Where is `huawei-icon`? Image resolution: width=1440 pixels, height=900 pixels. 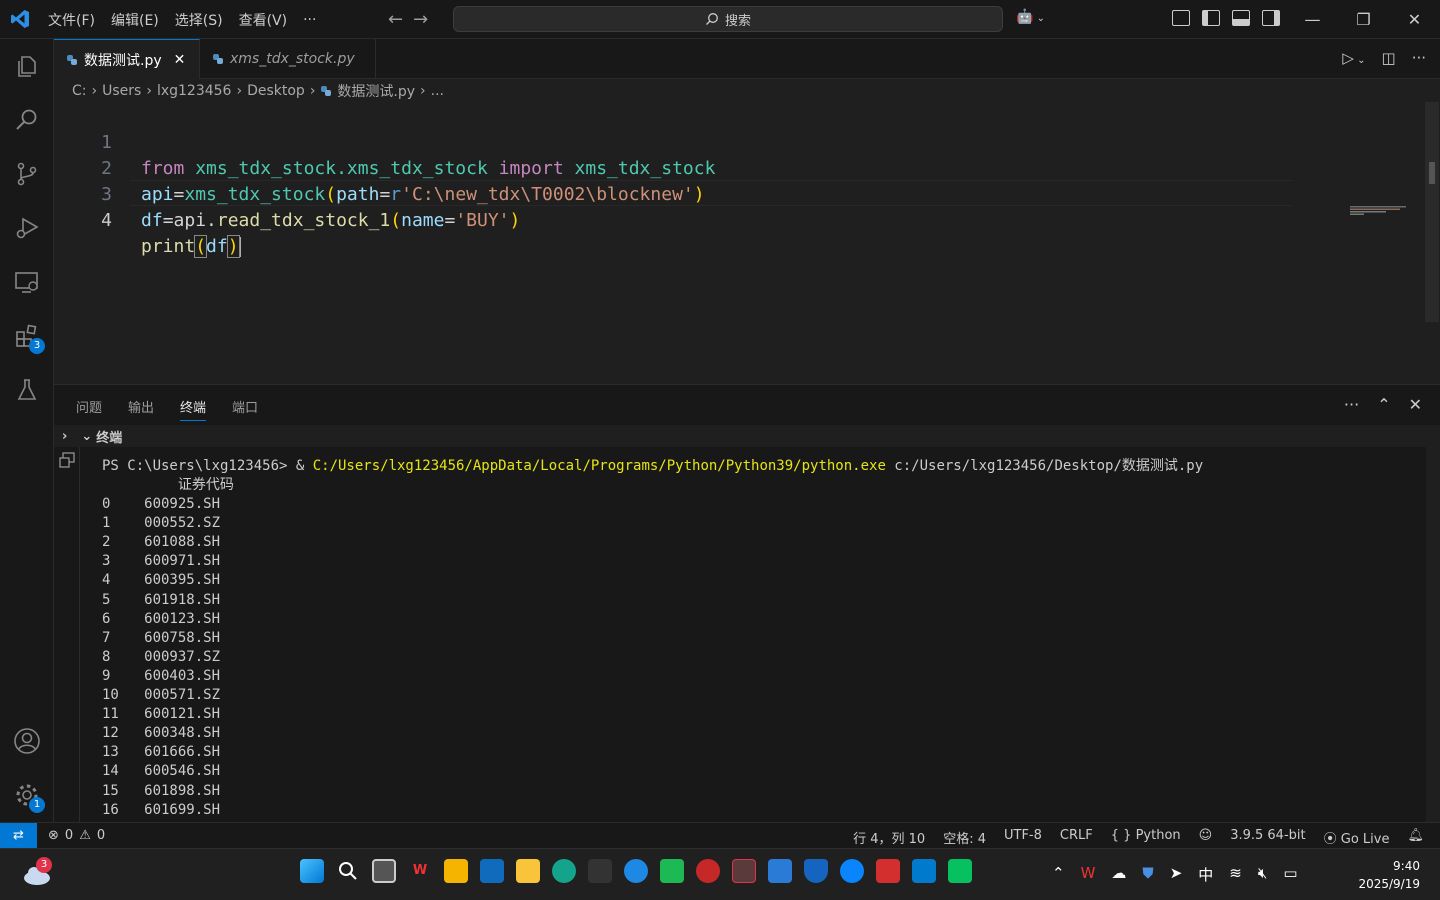 huawei-icon is located at coordinates (708, 871).